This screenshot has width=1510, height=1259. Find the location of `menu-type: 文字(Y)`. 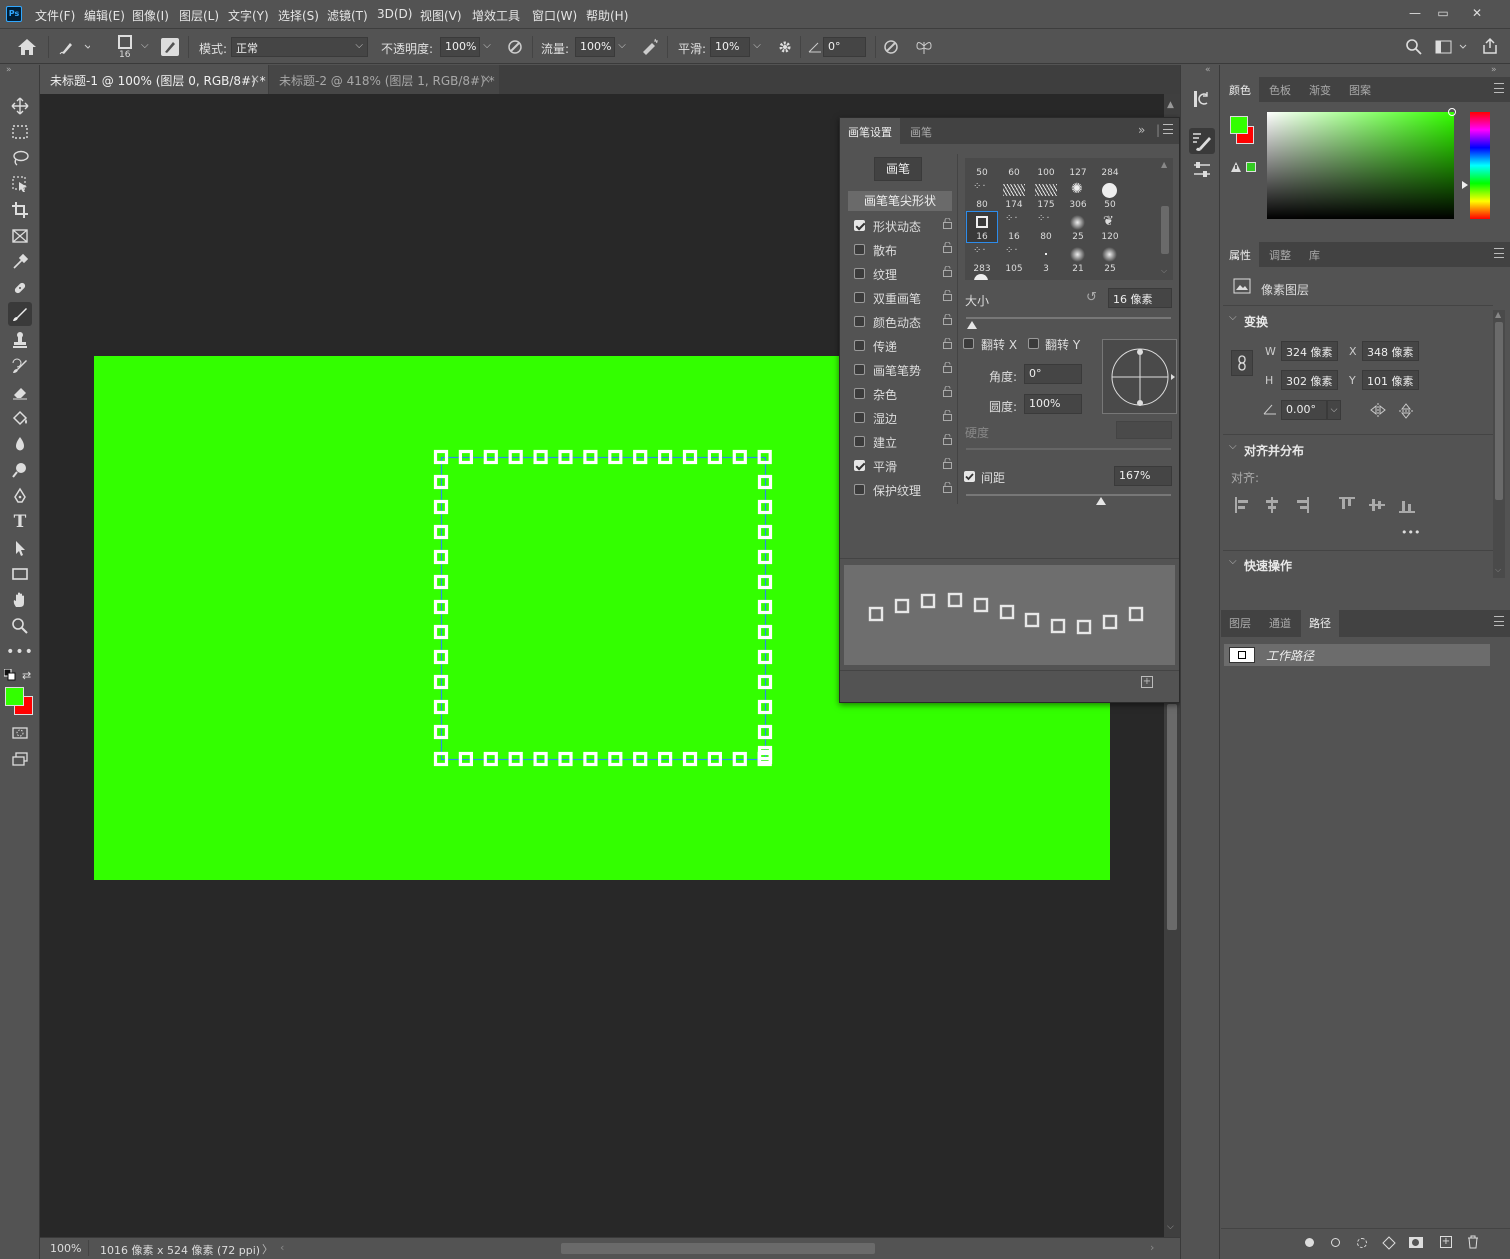

menu-type: 文字(Y) is located at coordinates (248, 15).